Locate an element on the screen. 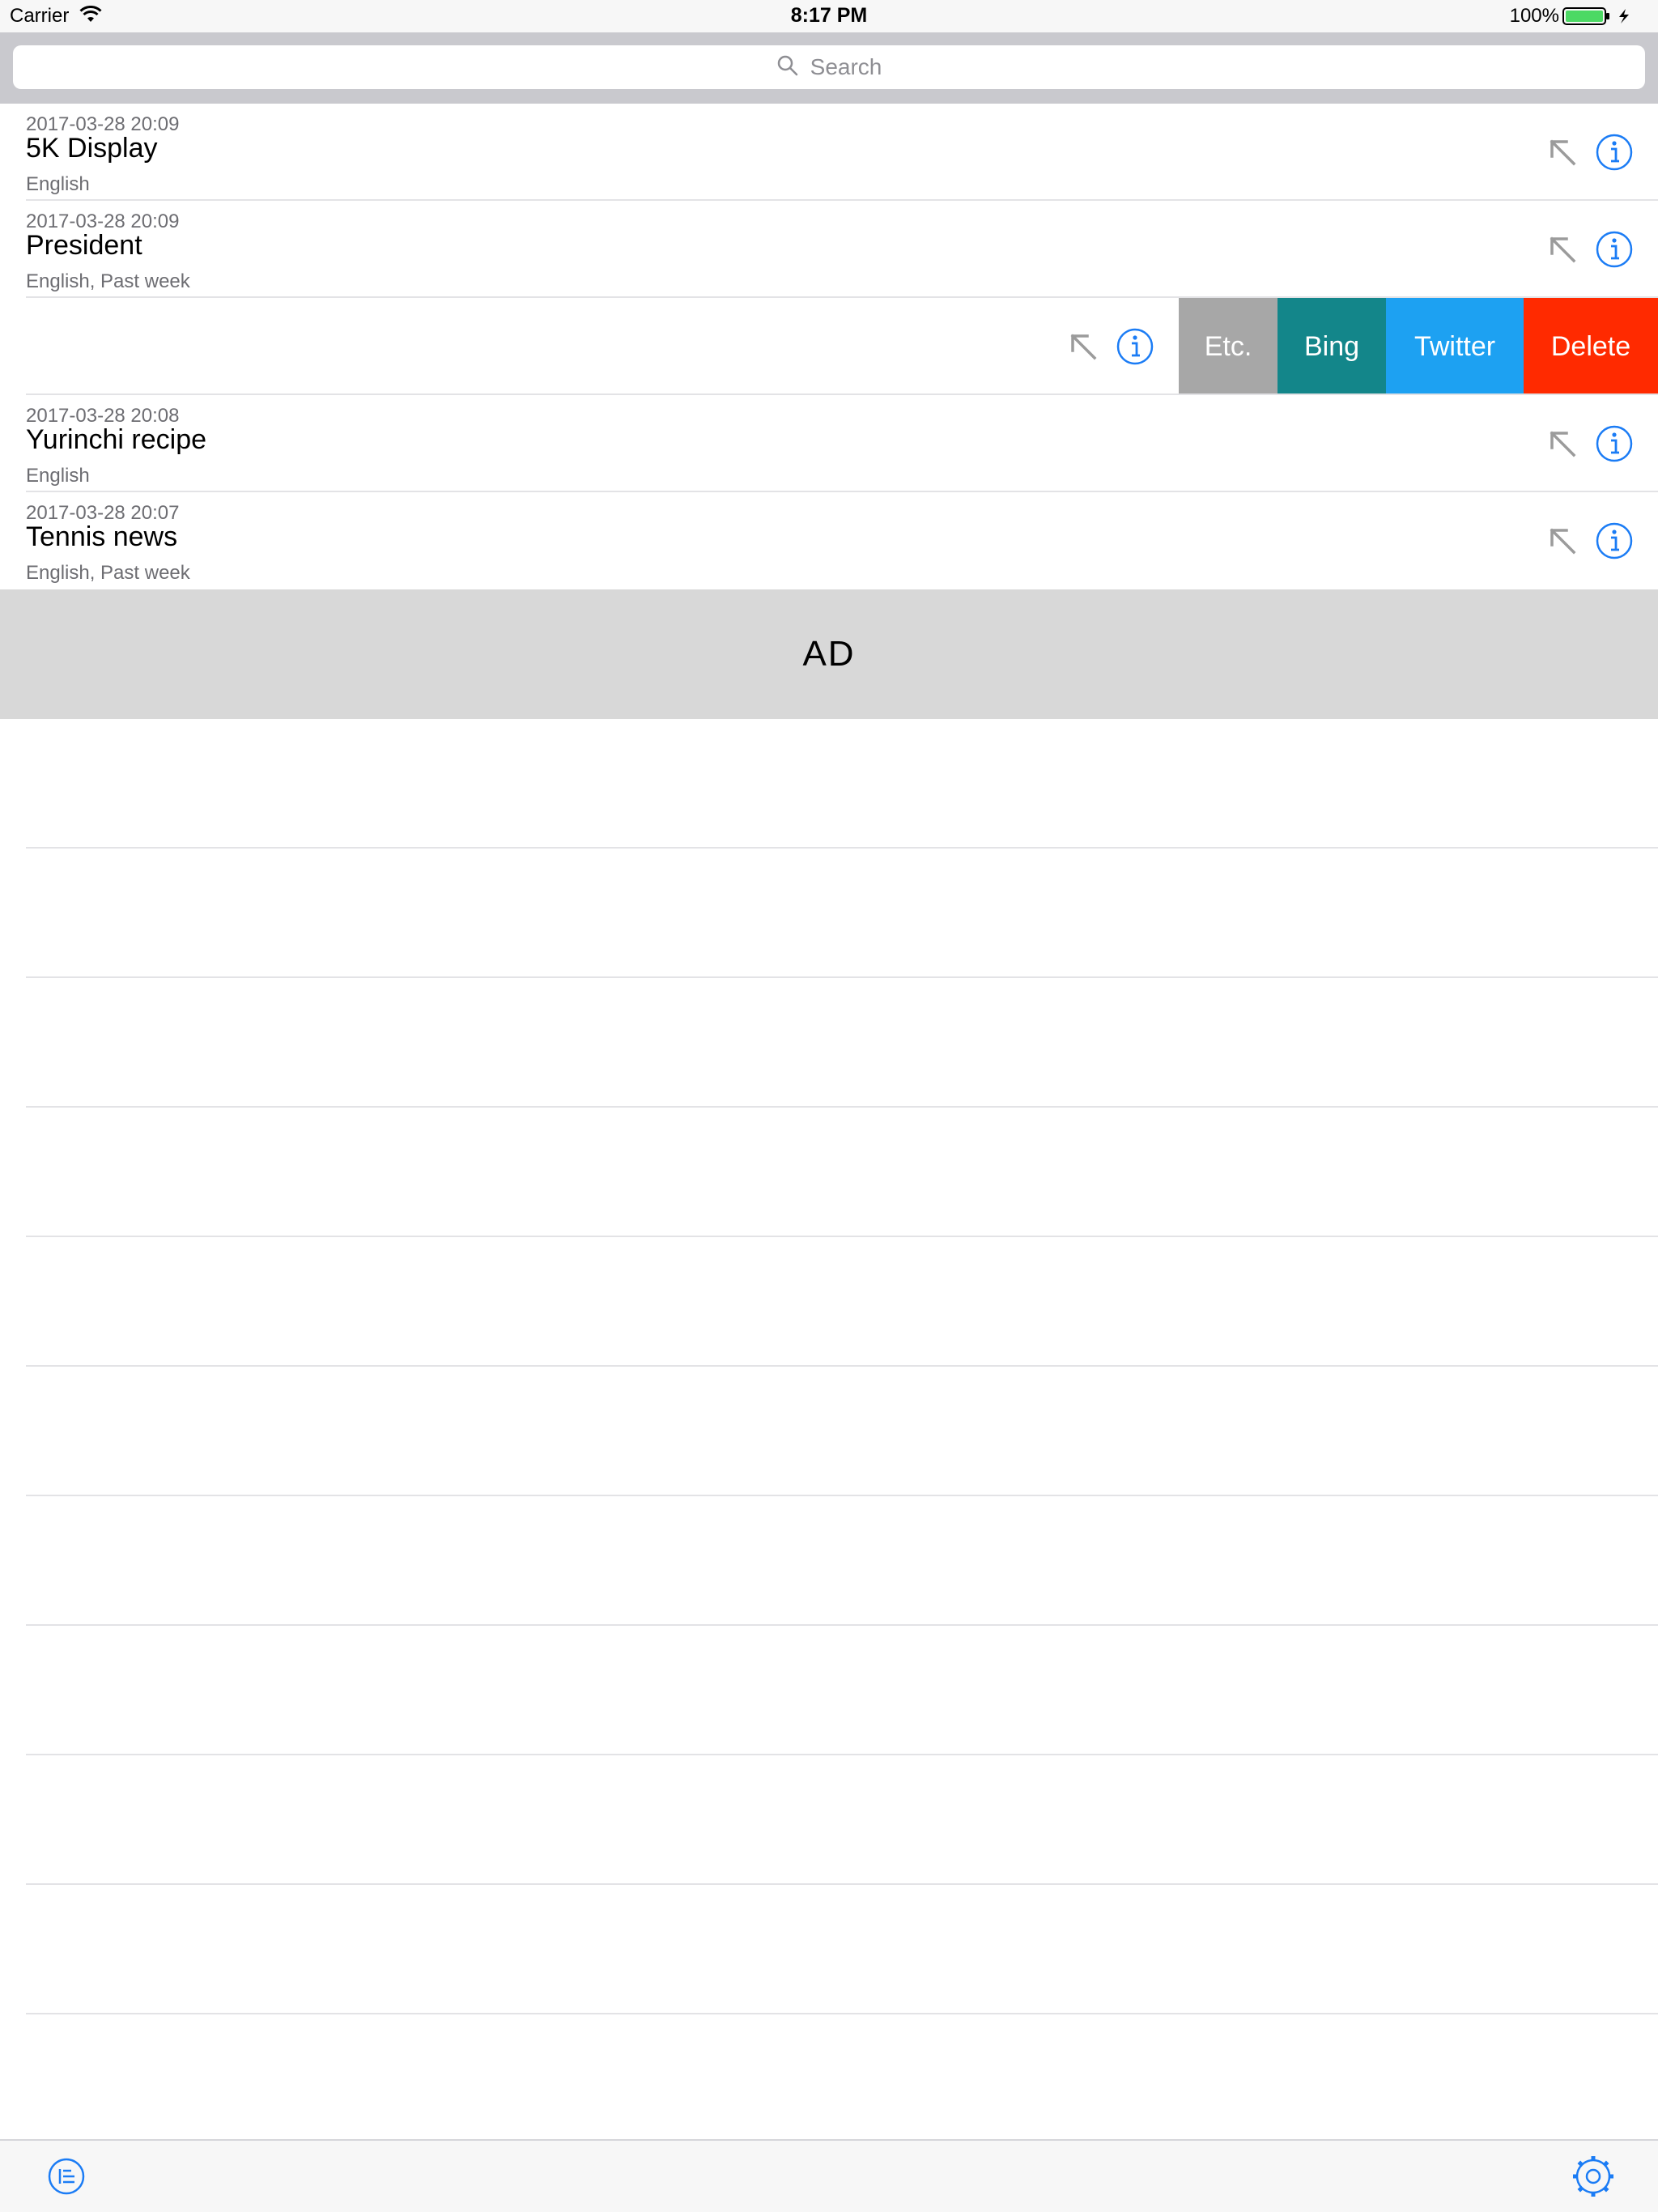  settings-gear-icon is located at coordinates (1593, 2177).